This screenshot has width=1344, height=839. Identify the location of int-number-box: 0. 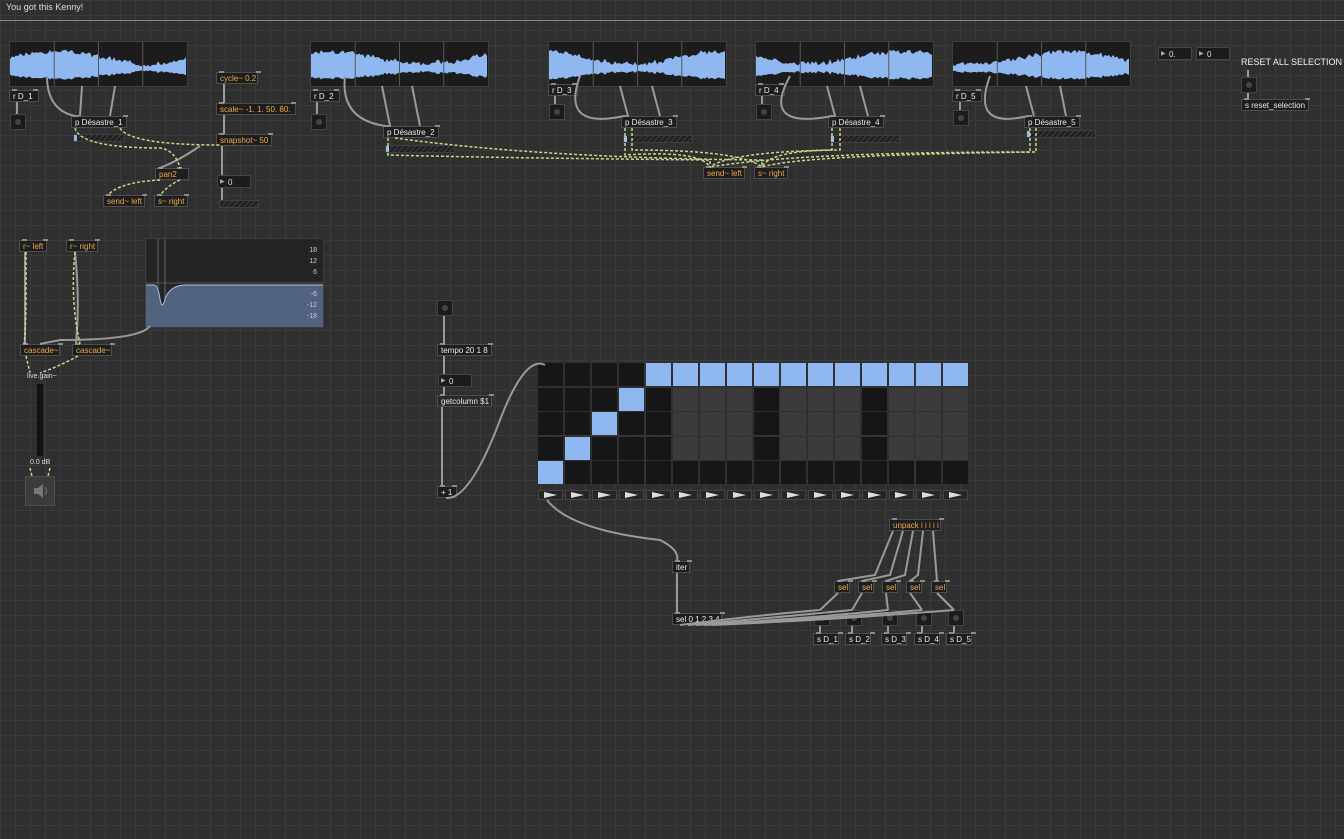
(1213, 54).